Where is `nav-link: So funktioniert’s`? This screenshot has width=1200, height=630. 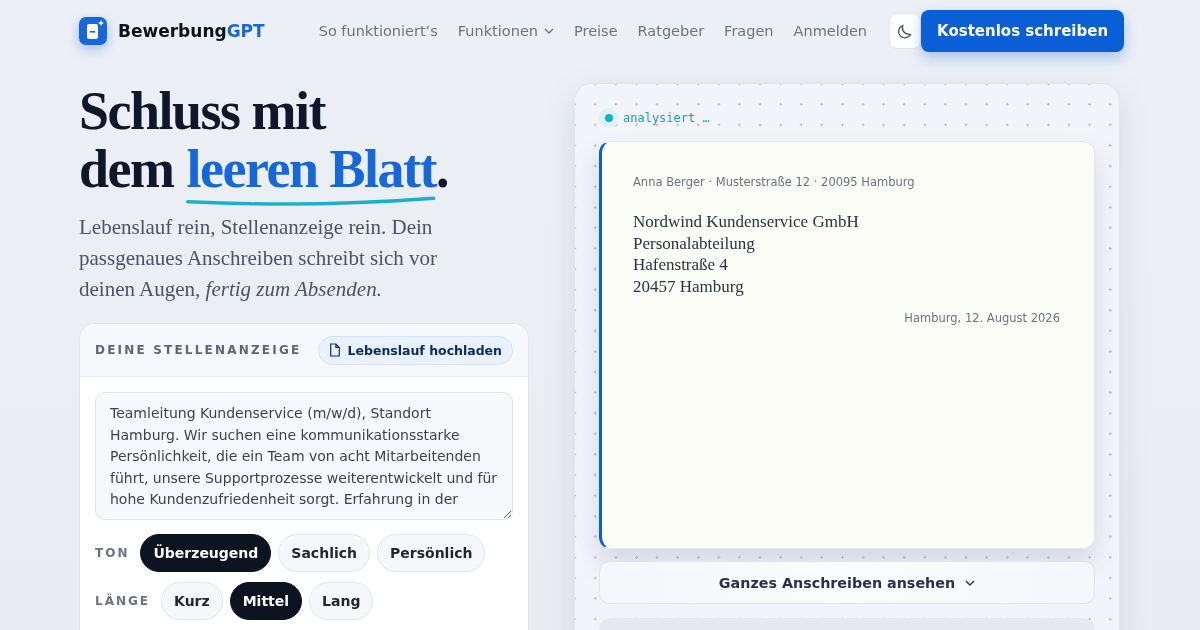 nav-link: So funktioniert’s is located at coordinates (378, 31).